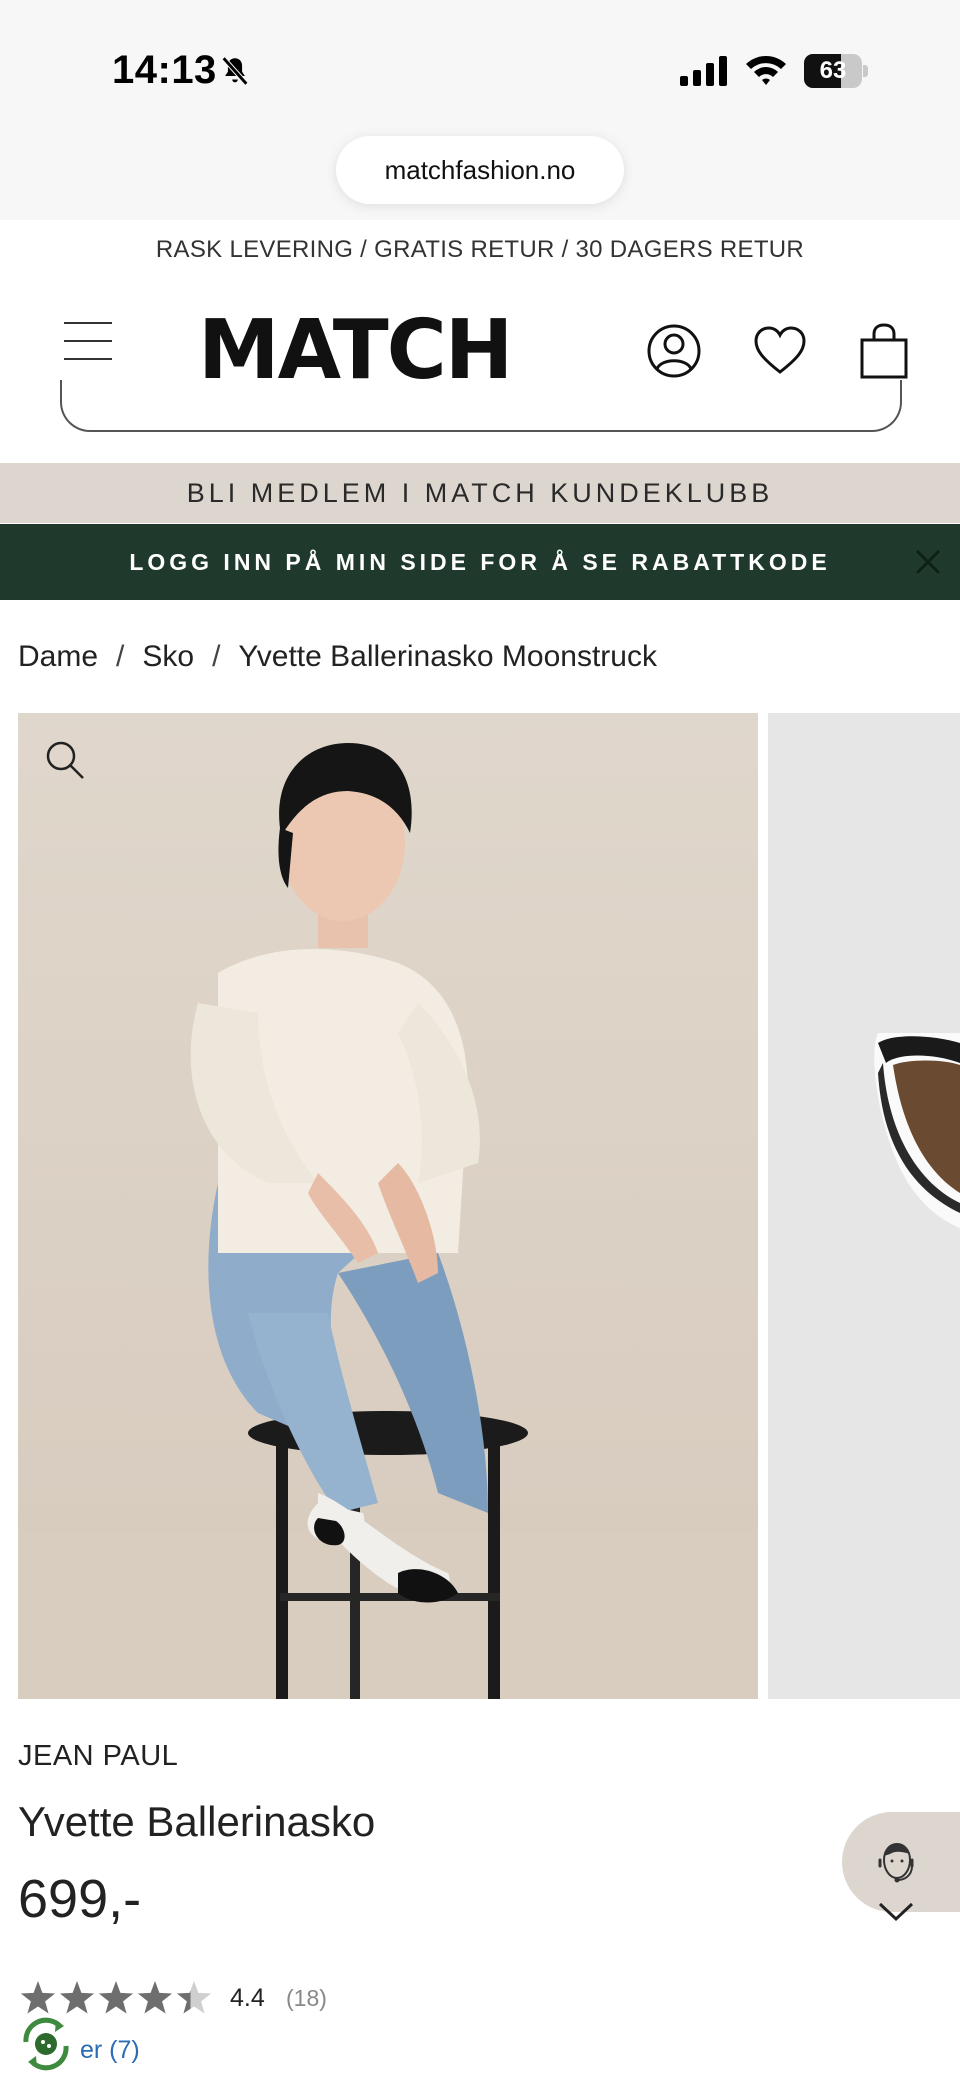 This screenshot has width=960, height=2086. What do you see at coordinates (164, 70) in the screenshot?
I see `status-time: 14:13` at bounding box center [164, 70].